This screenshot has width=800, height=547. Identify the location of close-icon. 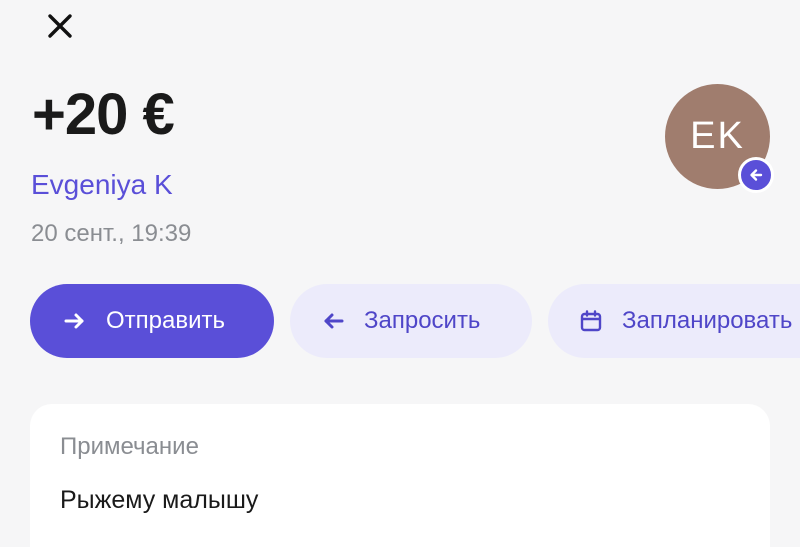
(60, 28).